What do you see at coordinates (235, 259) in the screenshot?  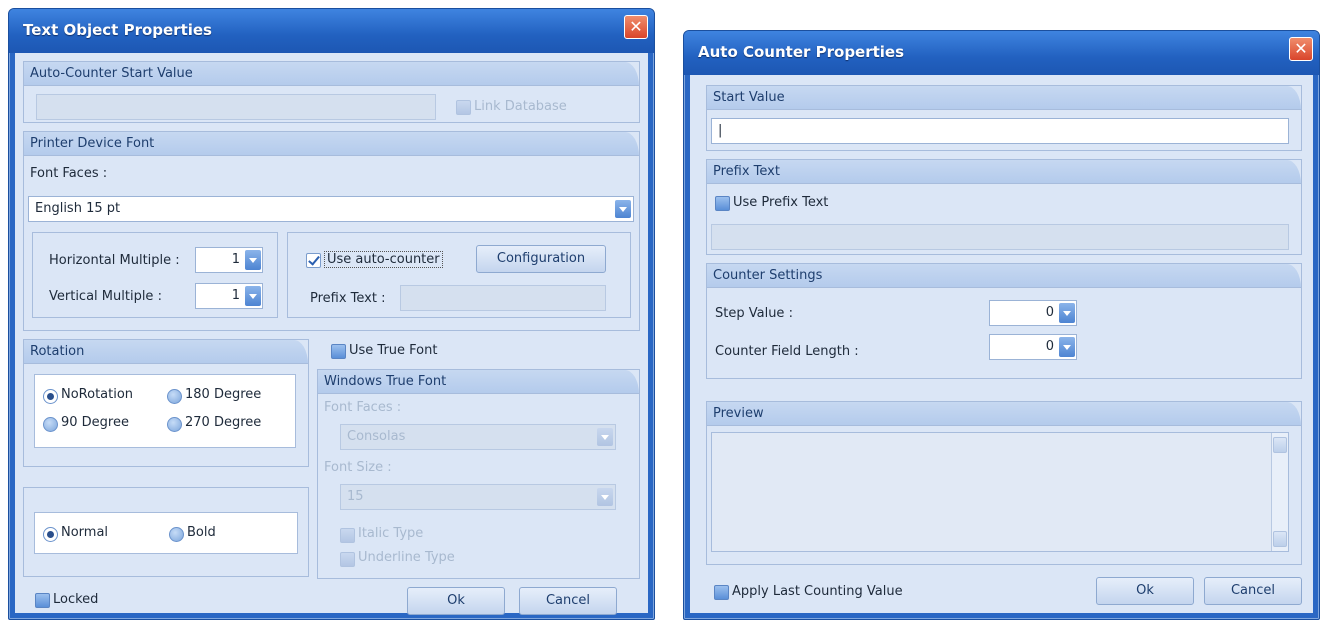 I see `horizontal-multiple-value: 1` at bounding box center [235, 259].